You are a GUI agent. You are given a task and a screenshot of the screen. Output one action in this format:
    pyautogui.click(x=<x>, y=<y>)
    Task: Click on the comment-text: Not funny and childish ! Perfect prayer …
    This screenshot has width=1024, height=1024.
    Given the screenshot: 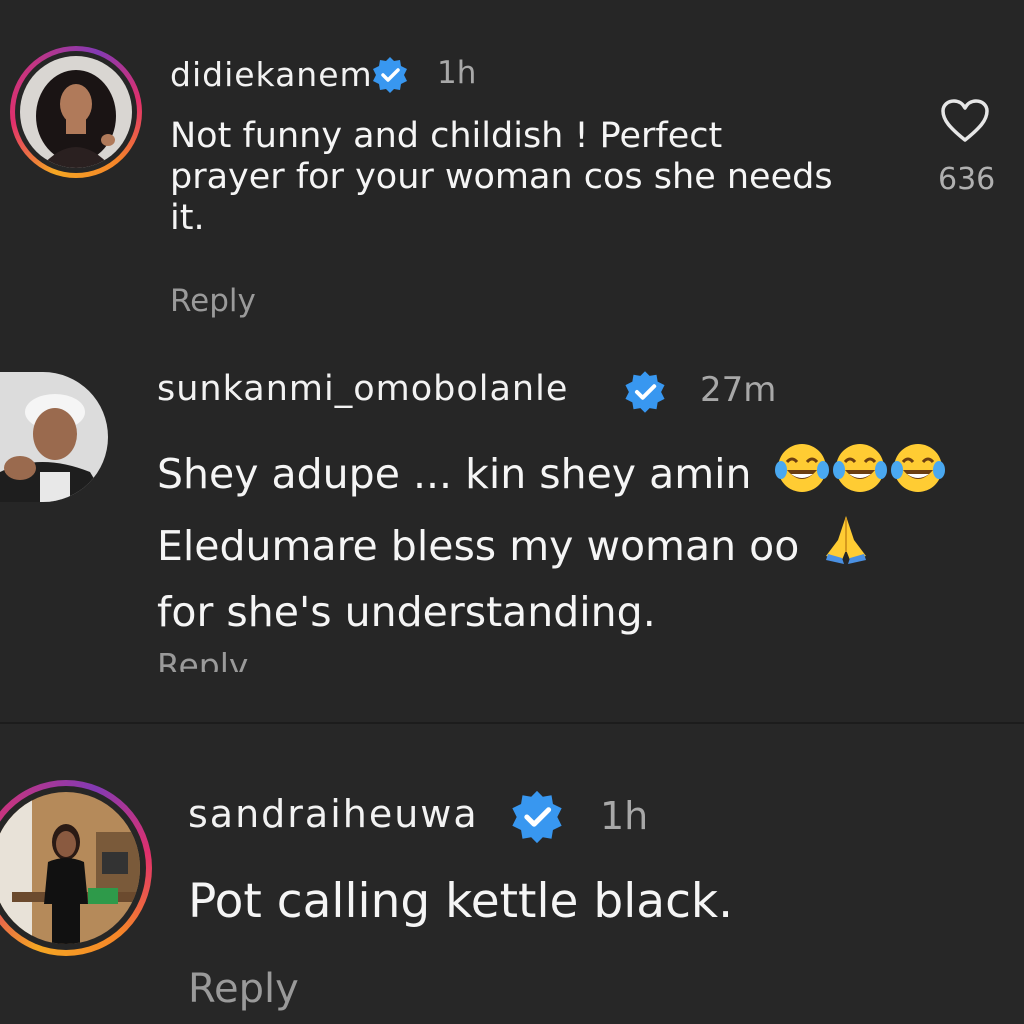 What is the action you would take?
    pyautogui.click(x=501, y=177)
    